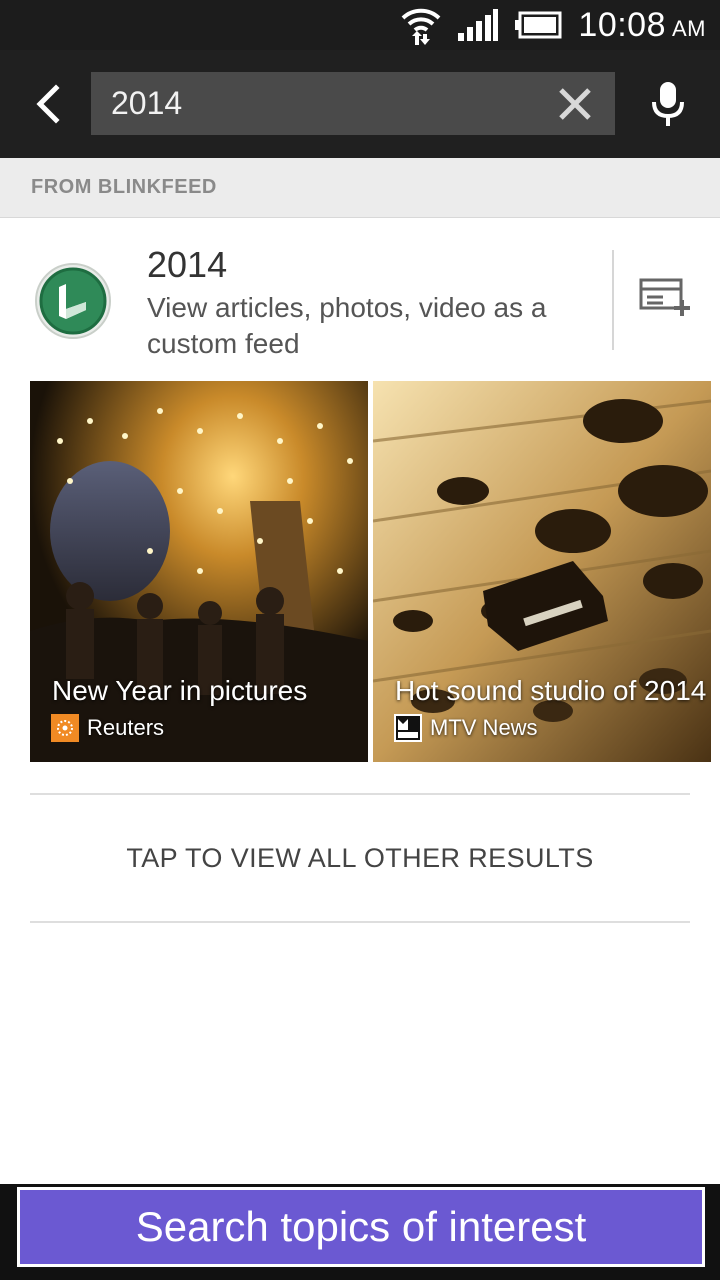 The image size is (720, 1280). What do you see at coordinates (689, 28) in the screenshot?
I see `clock-ampm: AM` at bounding box center [689, 28].